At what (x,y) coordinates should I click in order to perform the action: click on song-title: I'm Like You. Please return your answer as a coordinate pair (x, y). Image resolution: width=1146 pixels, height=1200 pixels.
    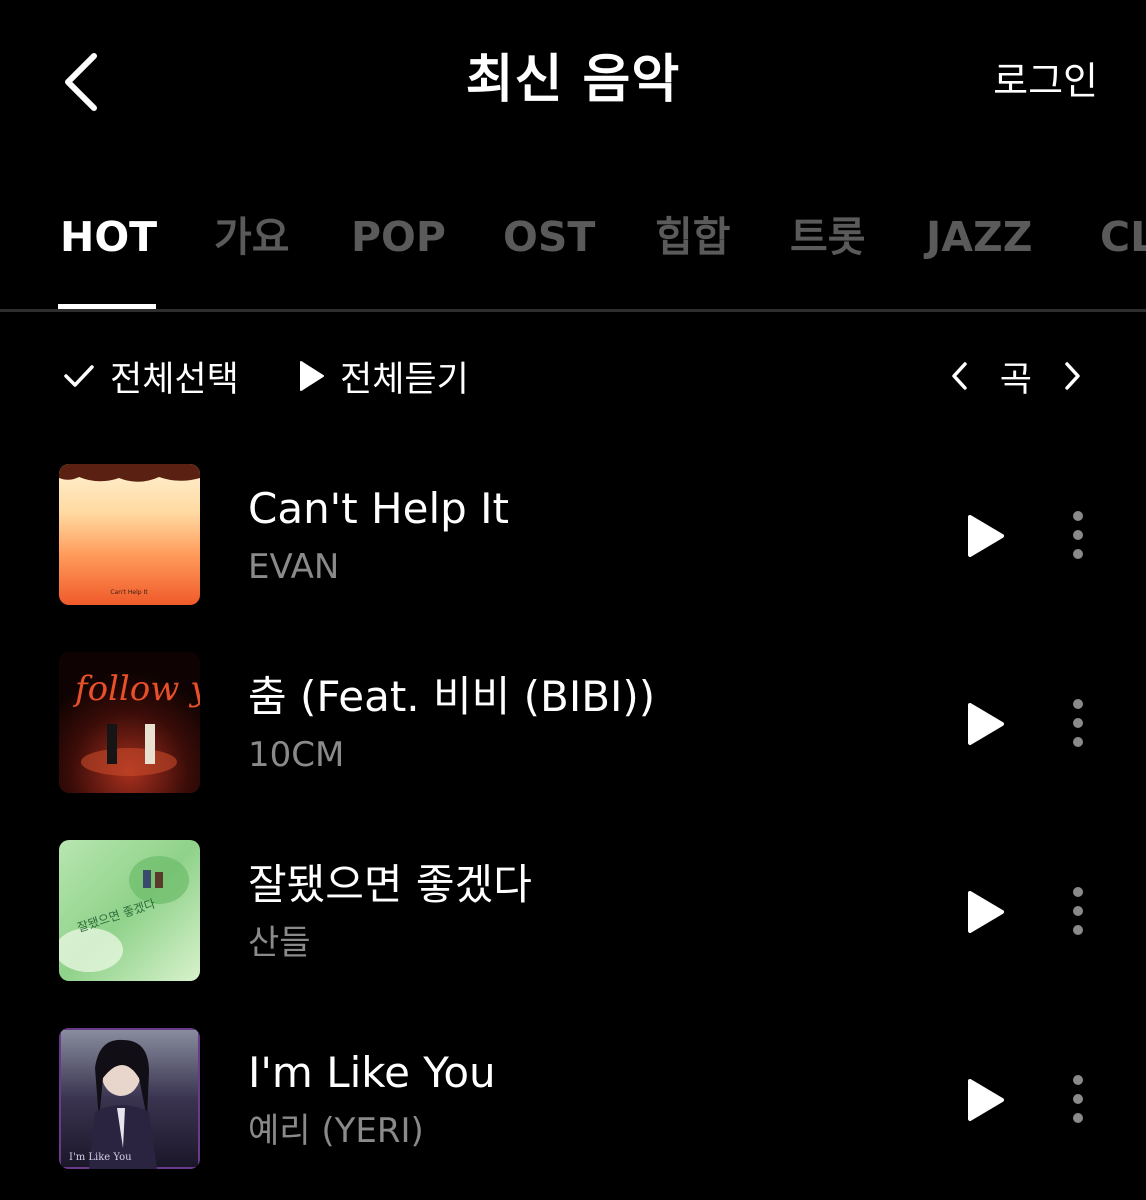
    Looking at the image, I should click on (372, 1072).